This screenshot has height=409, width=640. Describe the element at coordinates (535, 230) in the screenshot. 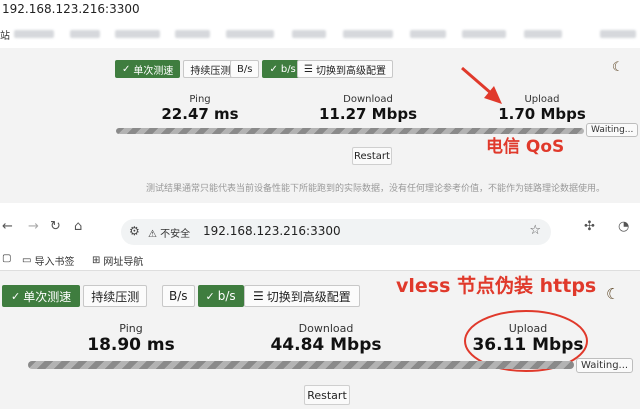

I see `bookmark-star-icon: ☆` at that location.